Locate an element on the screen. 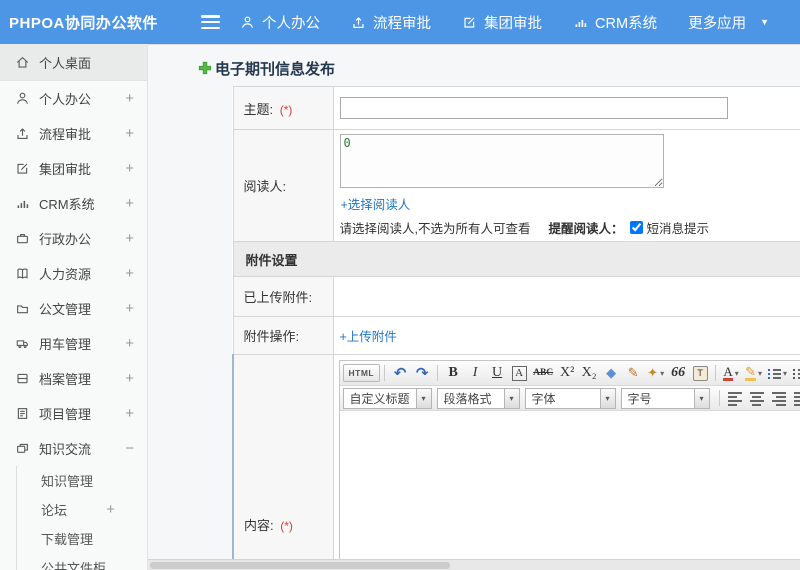  sidebar-label: 集团审批 is located at coordinates (65, 169).